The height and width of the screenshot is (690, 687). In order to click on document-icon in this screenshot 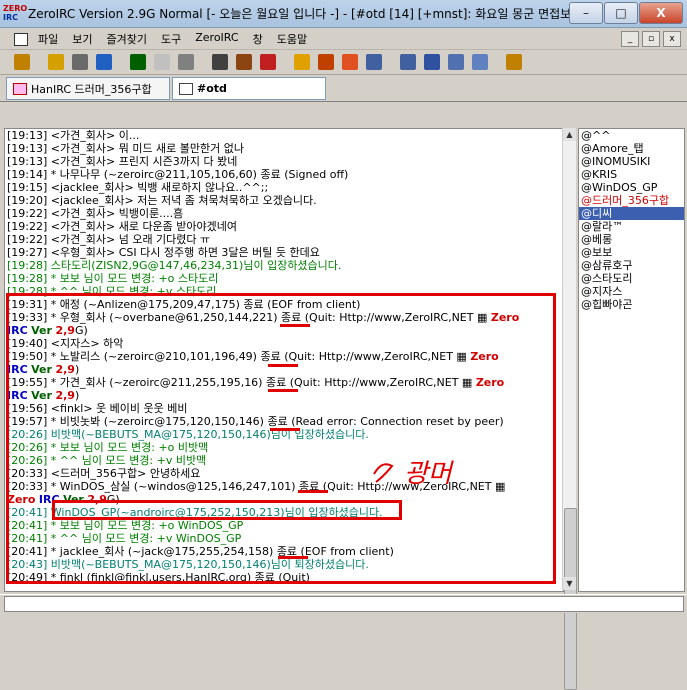, I will do `click(21, 39)`.